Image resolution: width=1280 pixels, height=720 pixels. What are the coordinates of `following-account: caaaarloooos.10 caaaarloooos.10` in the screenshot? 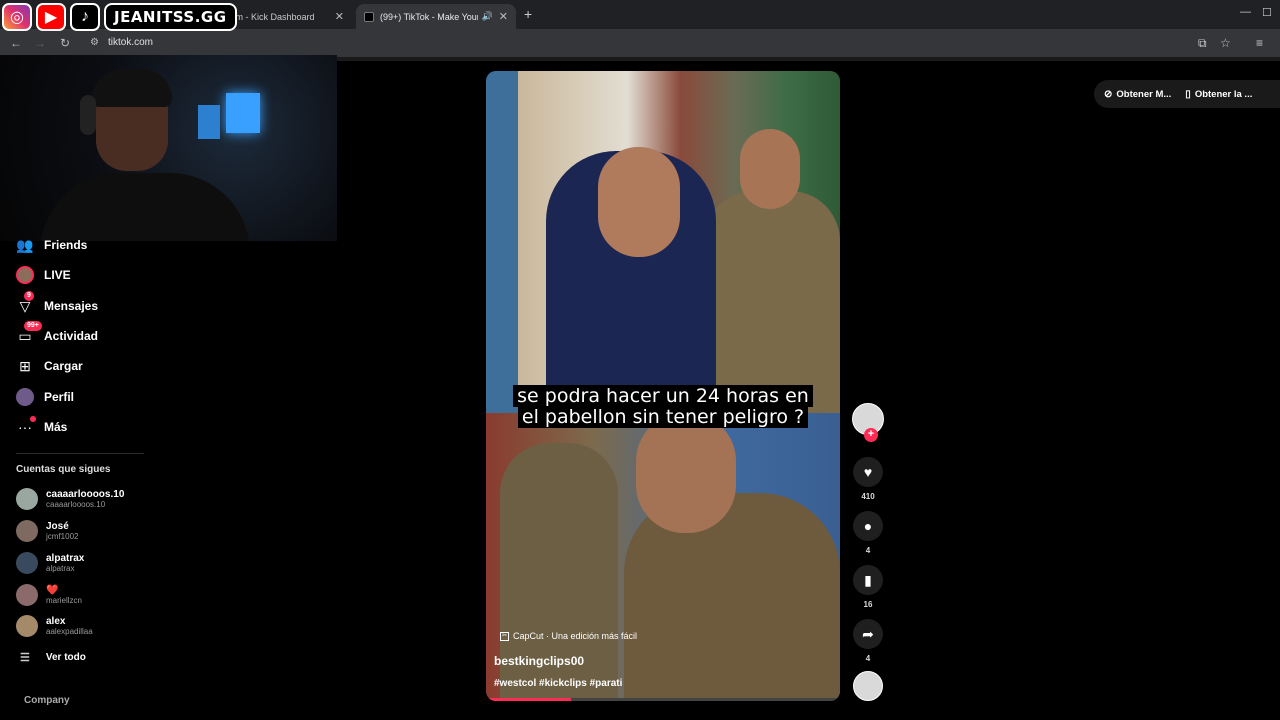 It's located at (70, 499).